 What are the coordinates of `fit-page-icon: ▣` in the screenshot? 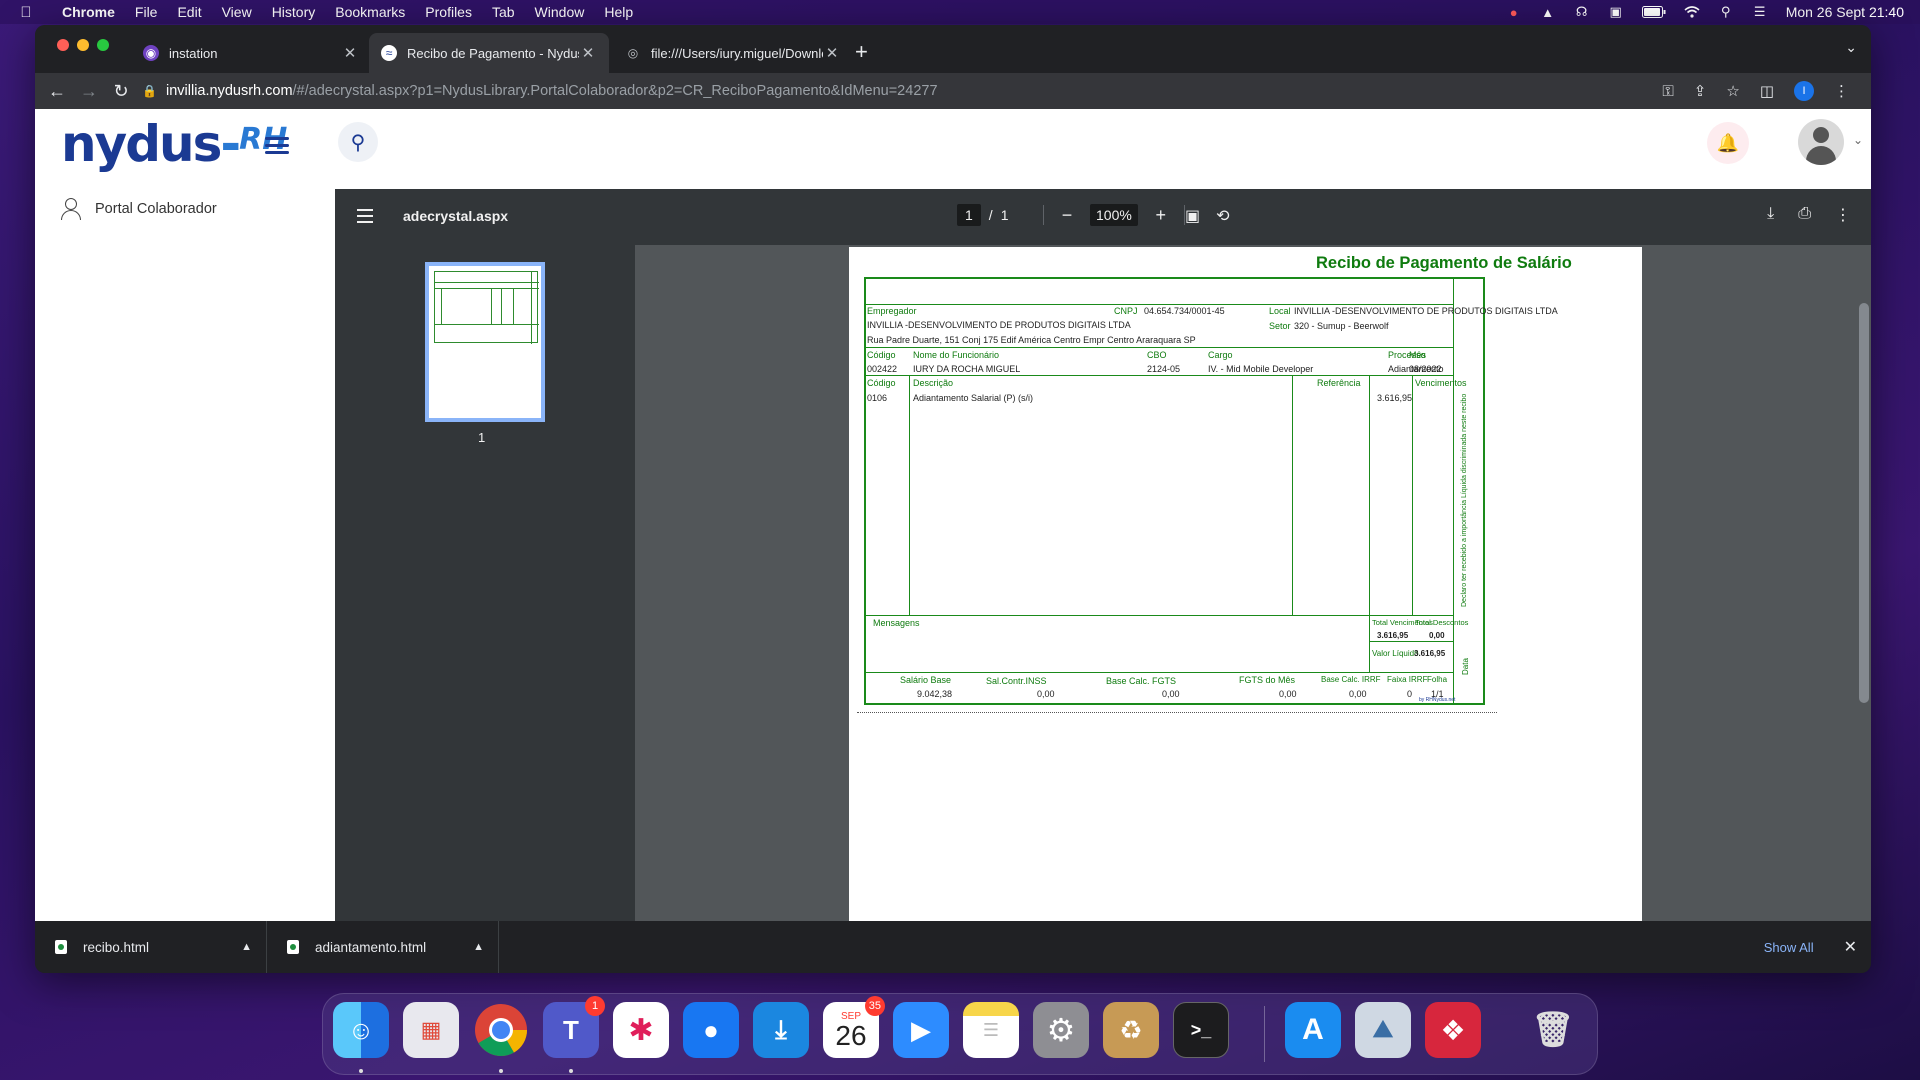 It's located at (1192, 216).